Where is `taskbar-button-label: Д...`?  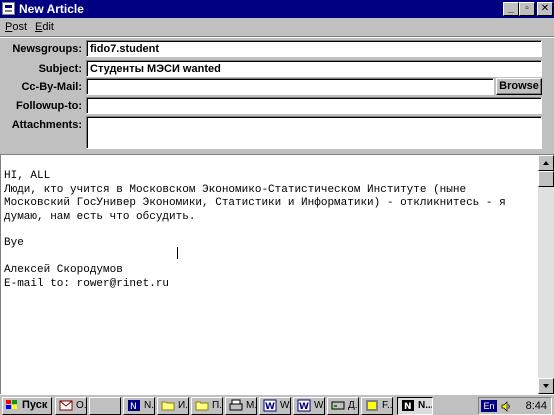 taskbar-button-label: Д... is located at coordinates (353, 405).